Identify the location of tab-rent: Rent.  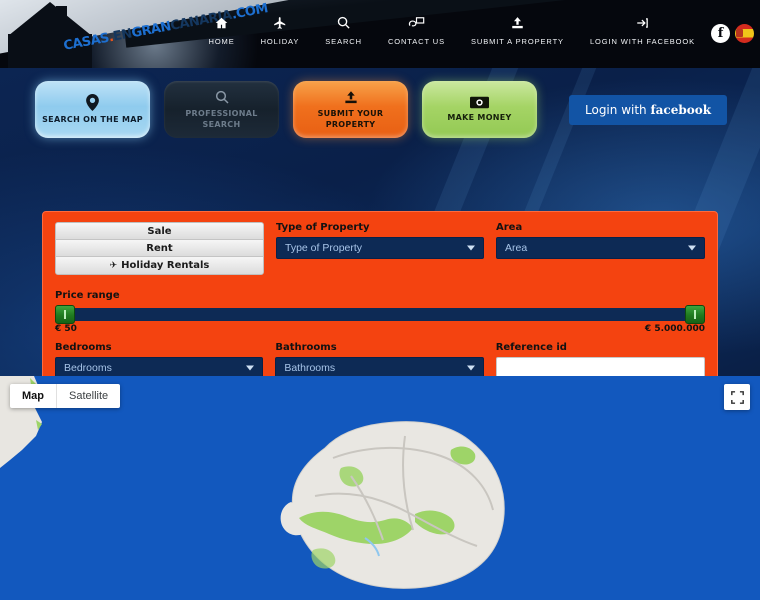
(159, 248).